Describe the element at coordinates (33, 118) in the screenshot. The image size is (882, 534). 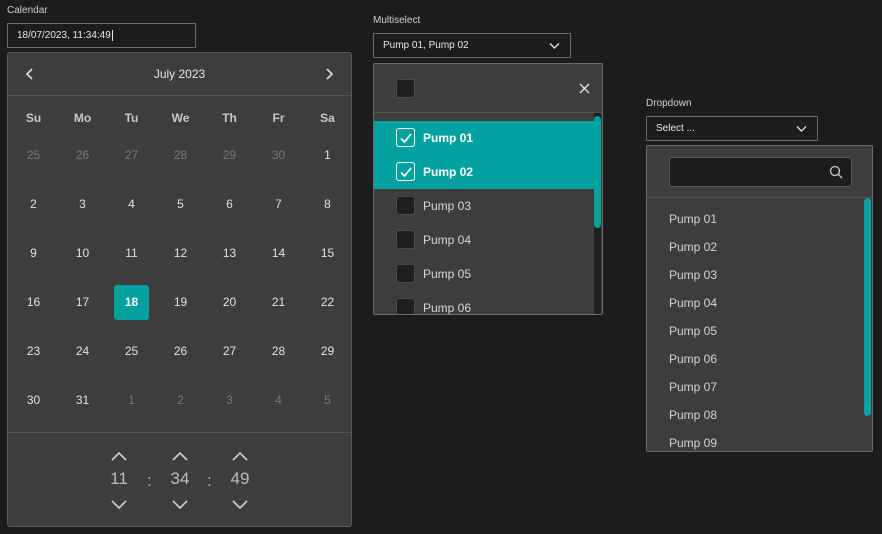
I see `weekday-label: Su` at that location.